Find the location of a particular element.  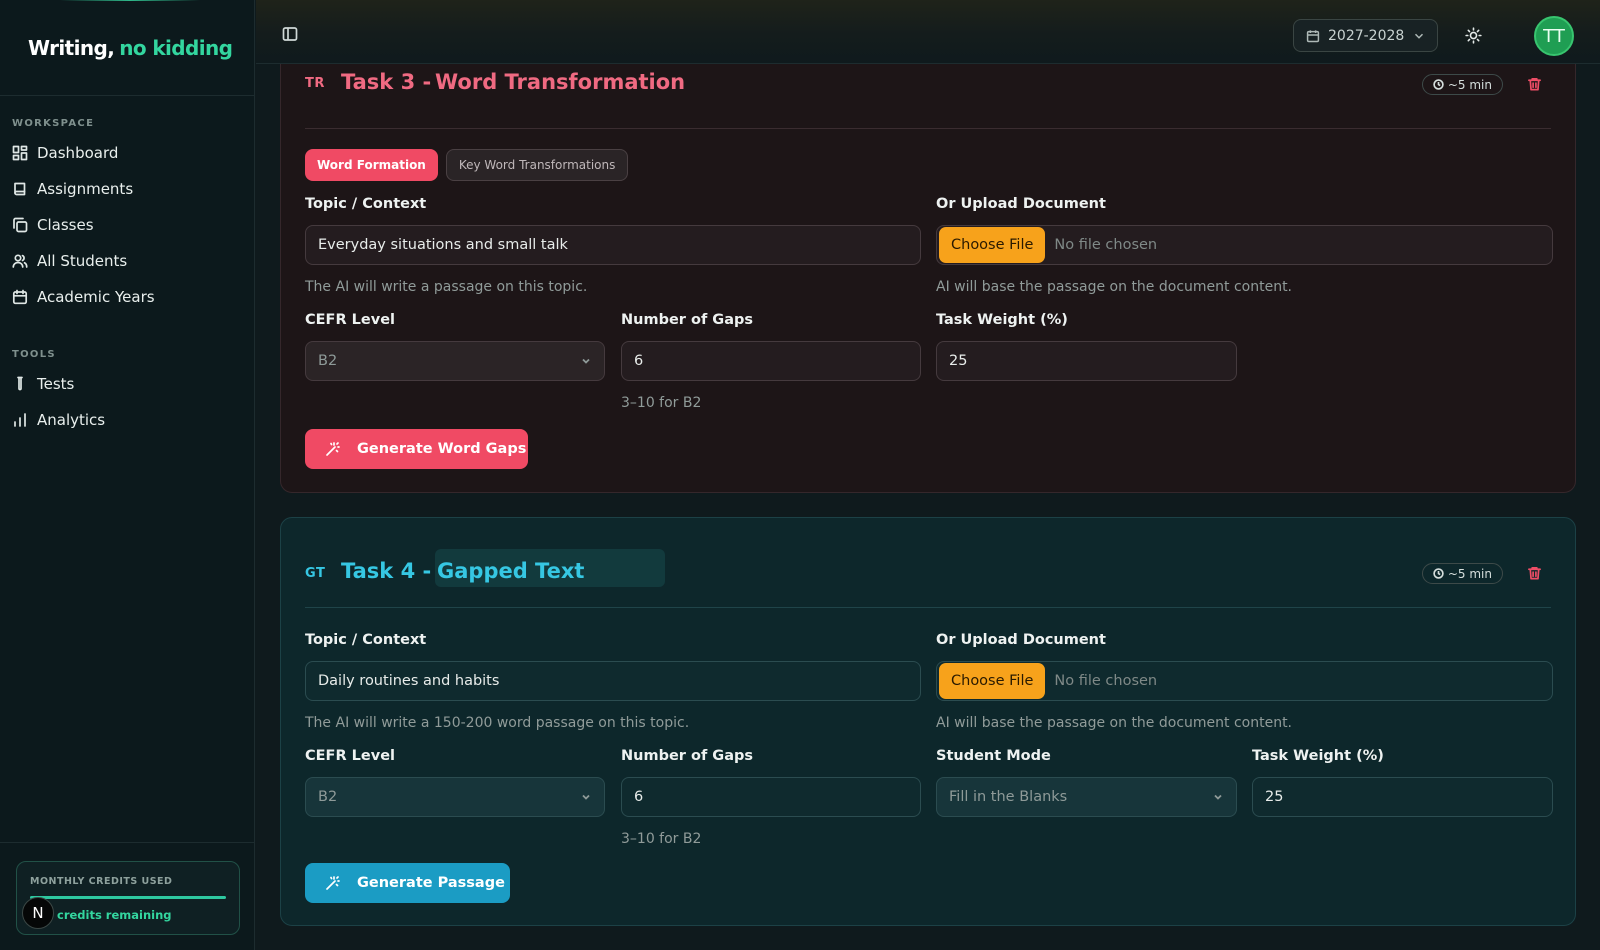

student-mode-label: Student Mode is located at coordinates (993, 756).